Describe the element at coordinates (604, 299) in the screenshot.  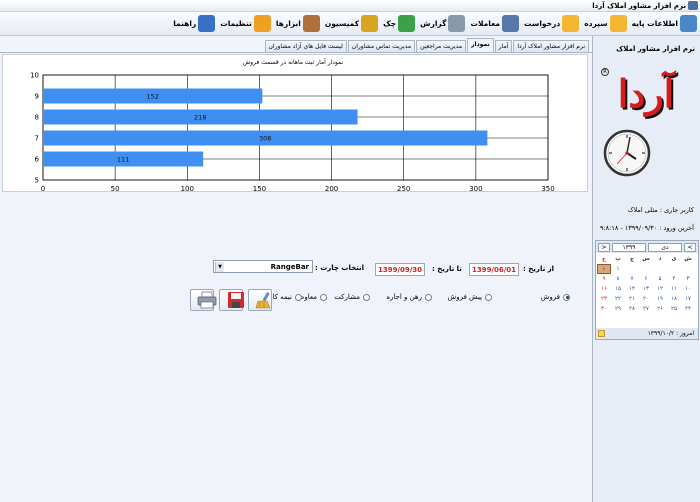
I see `calendar-day: ۲۳` at that location.